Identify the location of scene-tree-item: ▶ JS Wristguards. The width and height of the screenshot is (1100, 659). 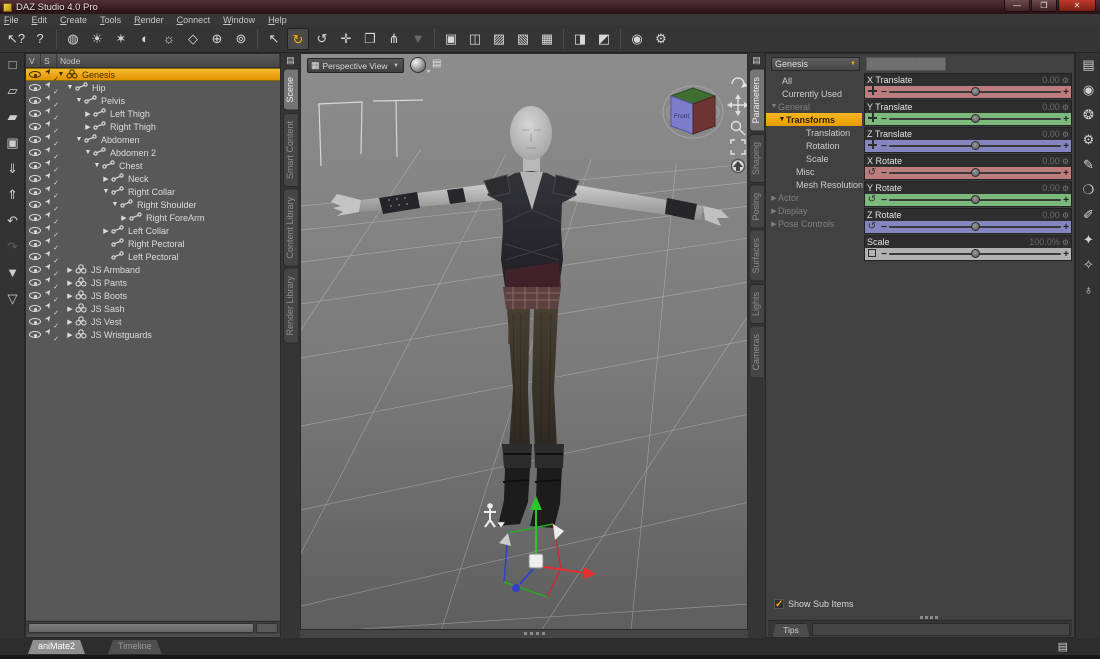
(153, 335).